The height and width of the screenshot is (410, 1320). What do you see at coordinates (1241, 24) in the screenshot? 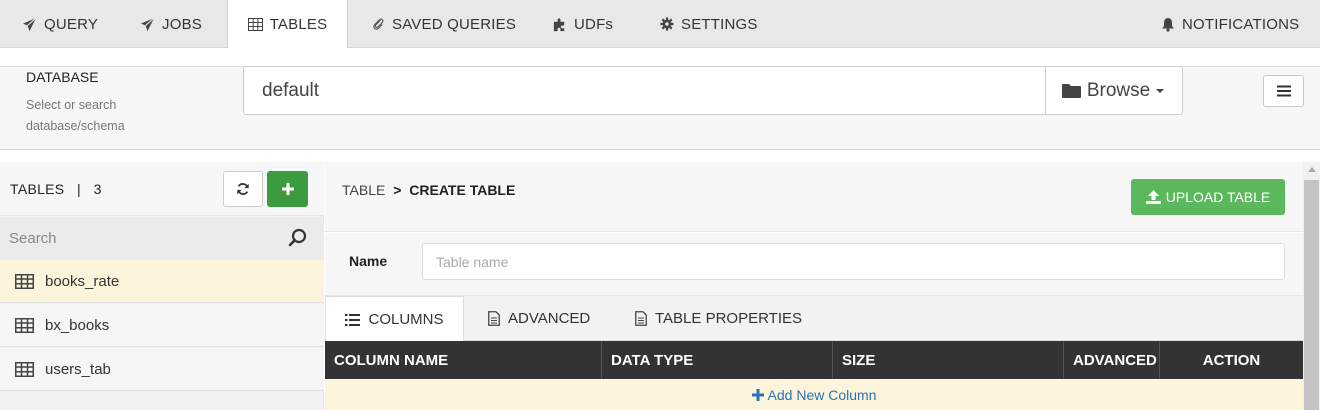
I see `notifications-label: NOTIFICATIONS` at bounding box center [1241, 24].